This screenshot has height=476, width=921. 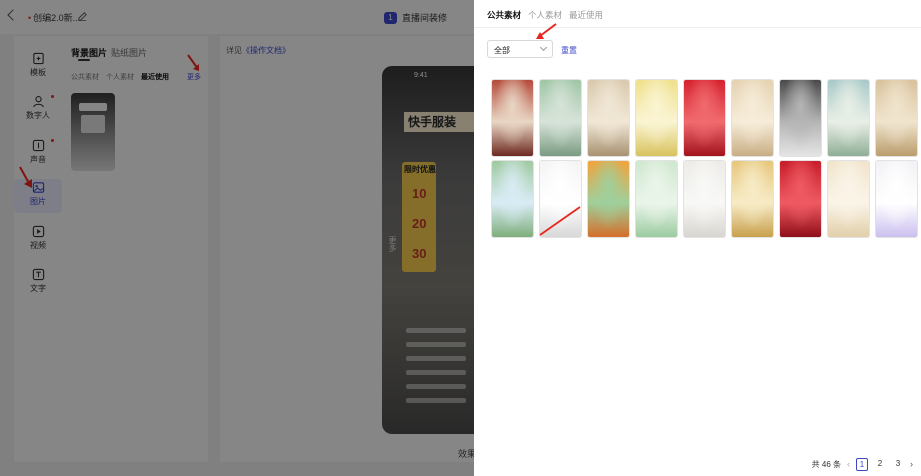 What do you see at coordinates (543, 47) in the screenshot?
I see `chevron-down-icon` at bounding box center [543, 47].